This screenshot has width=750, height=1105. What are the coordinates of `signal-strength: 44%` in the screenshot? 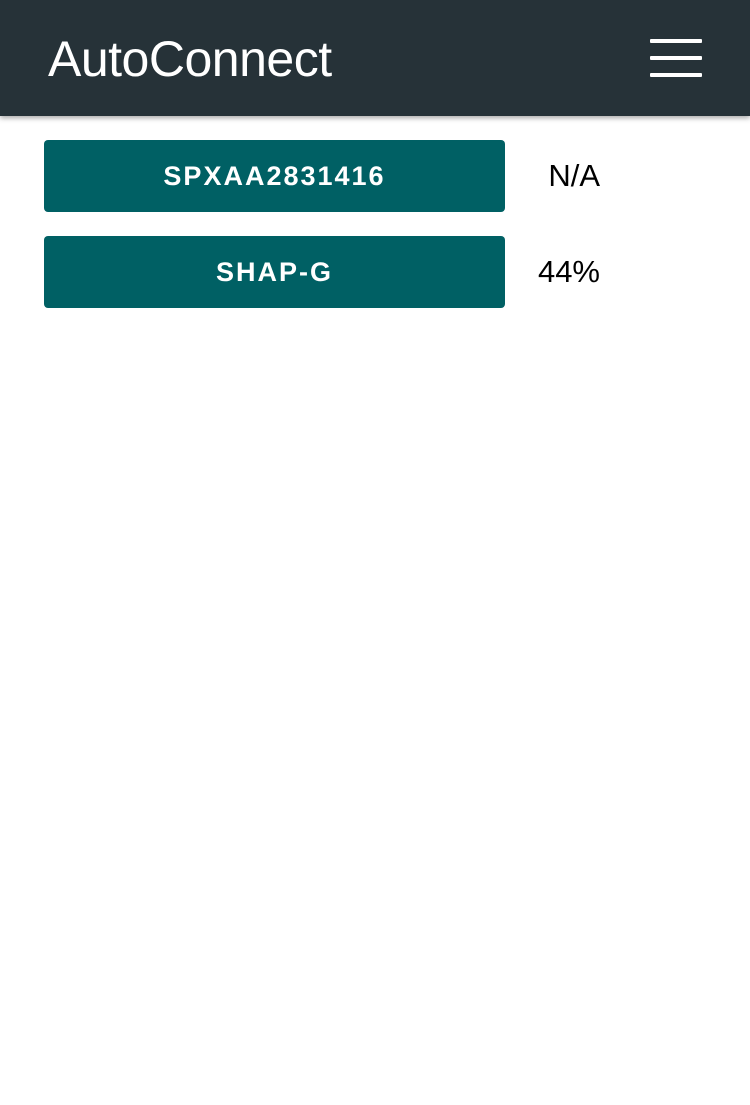 It's located at (568, 271).